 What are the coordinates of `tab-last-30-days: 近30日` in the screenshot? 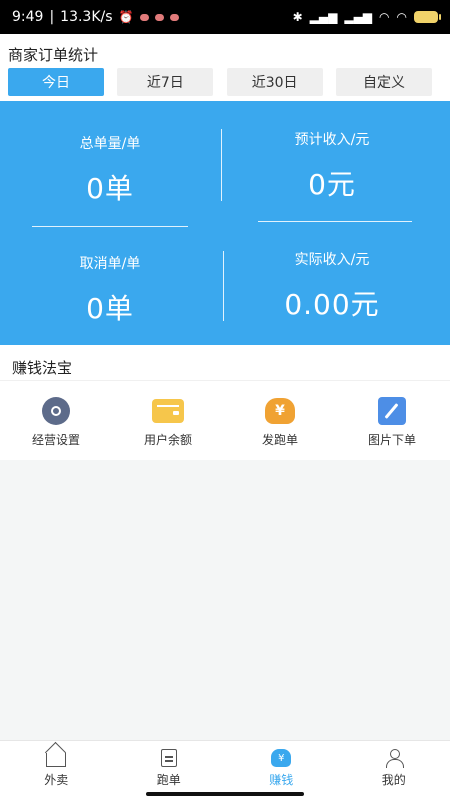 It's located at (274, 82).